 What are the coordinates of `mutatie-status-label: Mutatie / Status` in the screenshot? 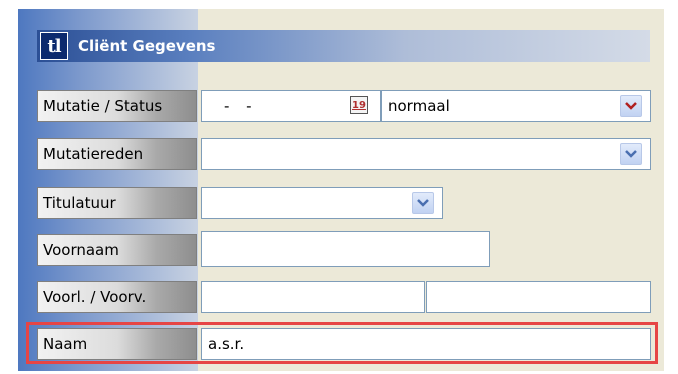 It's located at (117, 106).